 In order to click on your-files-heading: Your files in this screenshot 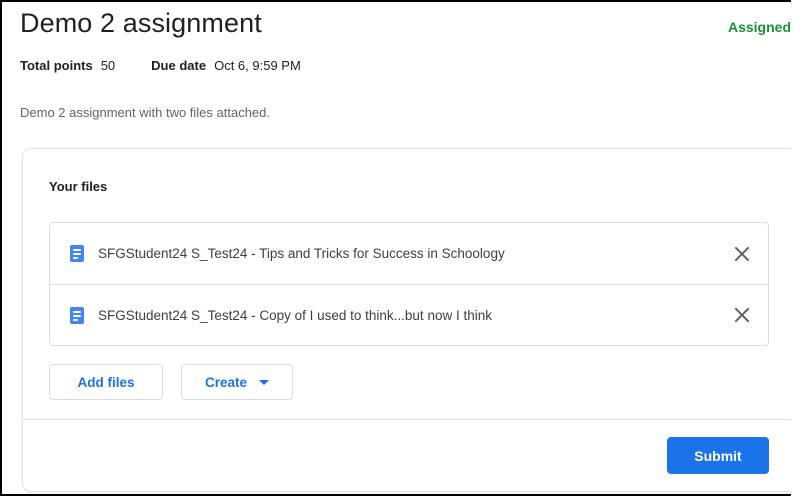, I will do `click(78, 186)`.